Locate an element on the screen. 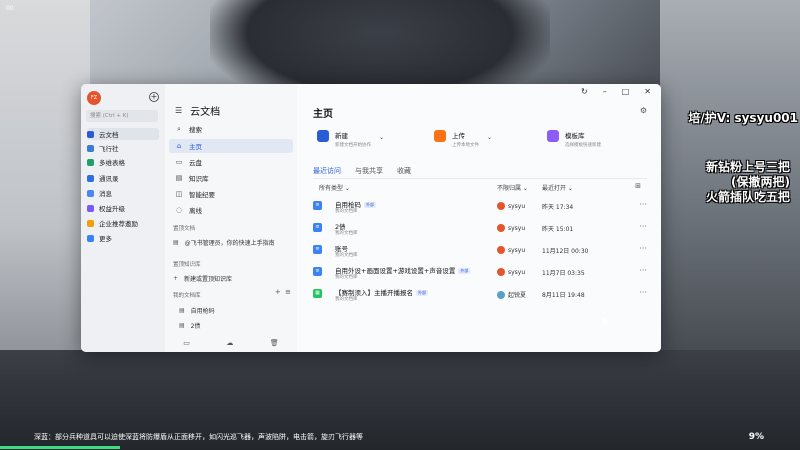 The height and width of the screenshot is (450, 800). maximize-icon: □ is located at coordinates (626, 91).